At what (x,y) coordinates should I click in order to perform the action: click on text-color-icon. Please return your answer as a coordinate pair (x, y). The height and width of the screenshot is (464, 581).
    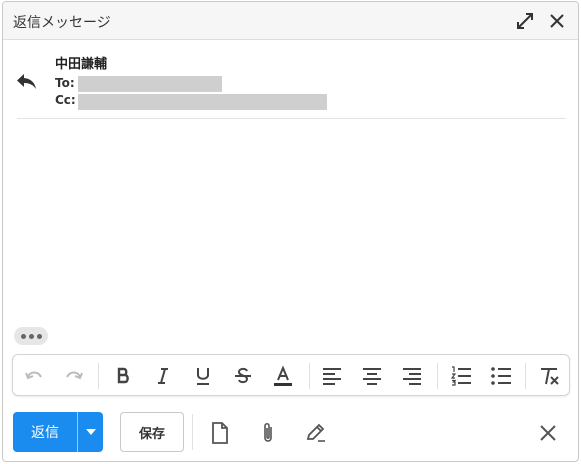
    Looking at the image, I should click on (283, 376).